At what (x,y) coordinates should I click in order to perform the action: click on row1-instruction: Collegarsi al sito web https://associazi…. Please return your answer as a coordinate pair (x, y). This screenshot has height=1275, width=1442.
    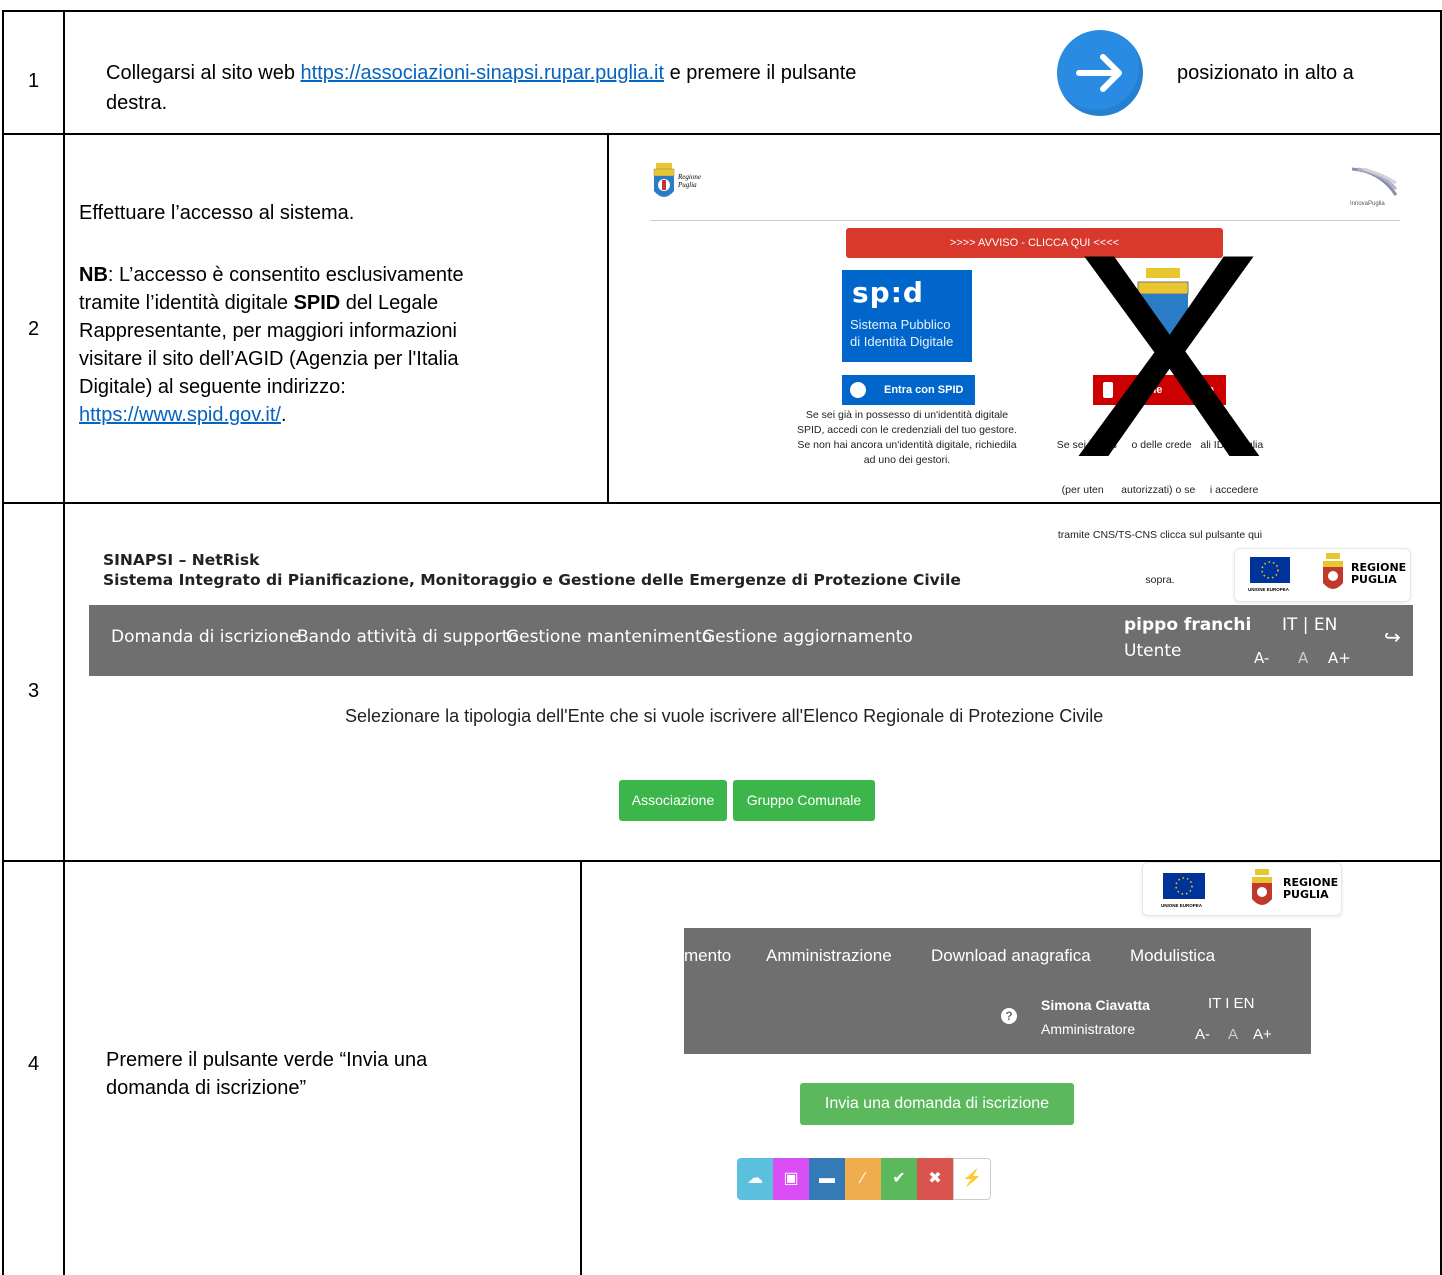
    Looking at the image, I should click on (481, 73).